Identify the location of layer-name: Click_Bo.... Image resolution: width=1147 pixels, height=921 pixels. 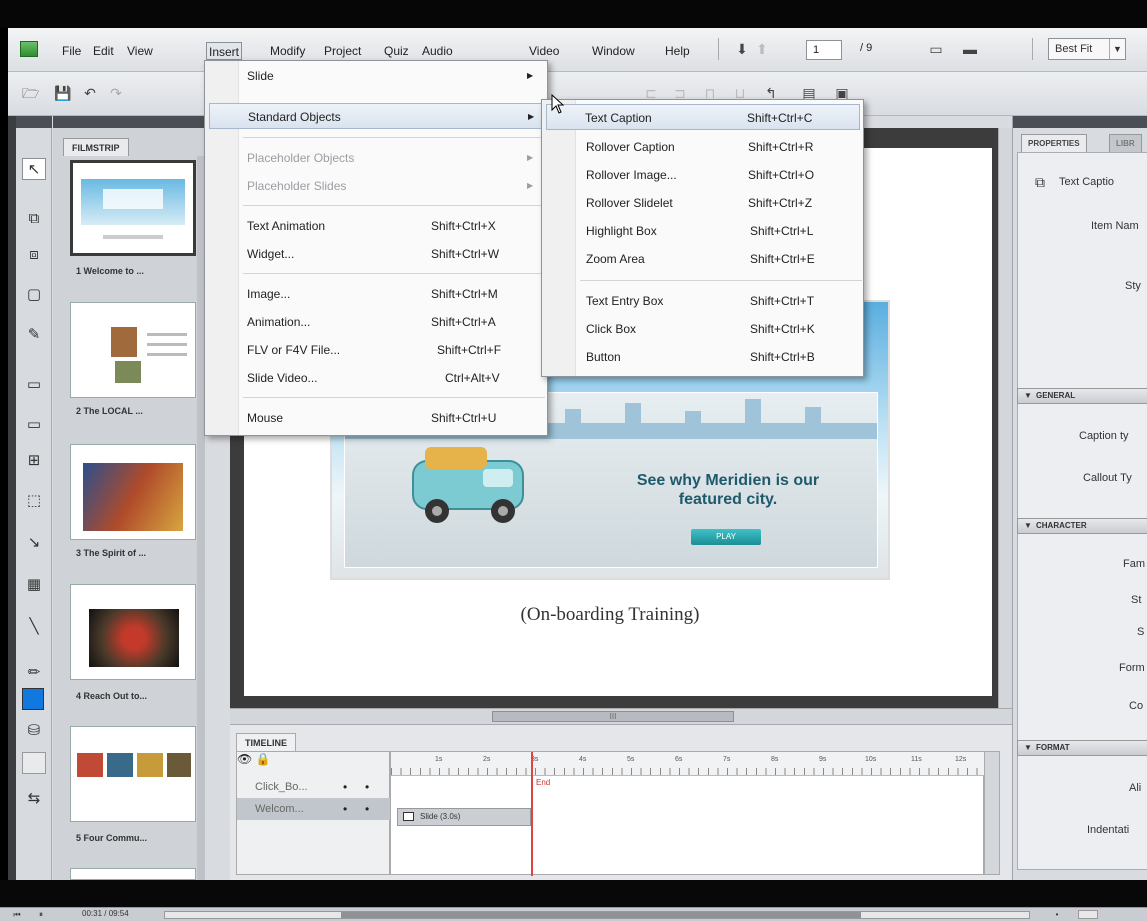
(281, 787).